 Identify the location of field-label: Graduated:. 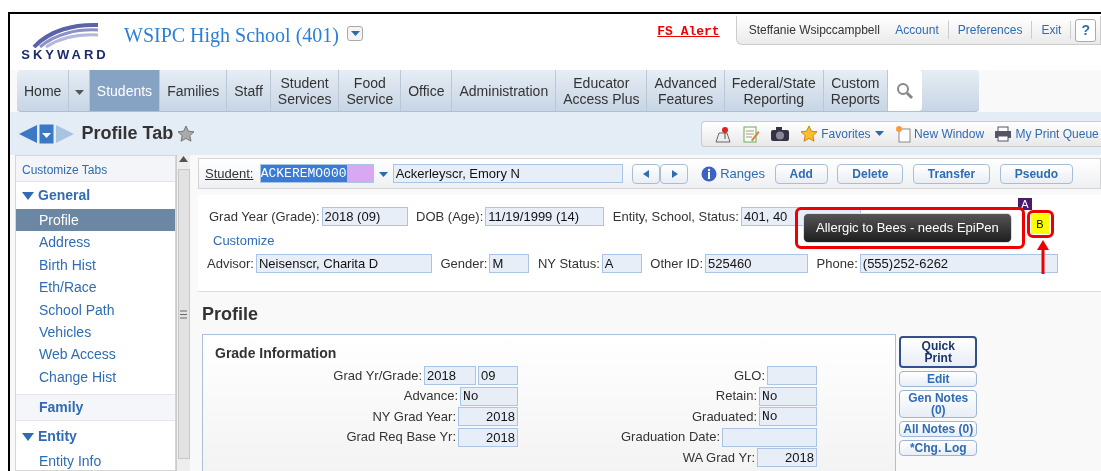
(723, 416).